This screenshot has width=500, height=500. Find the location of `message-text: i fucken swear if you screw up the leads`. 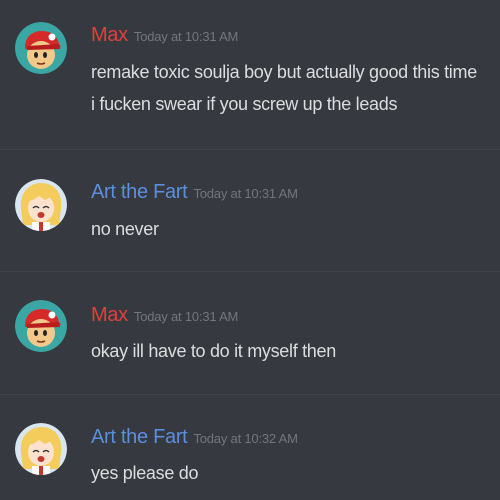

message-text: i fucken swear if you screw up the leads is located at coordinates (244, 104).